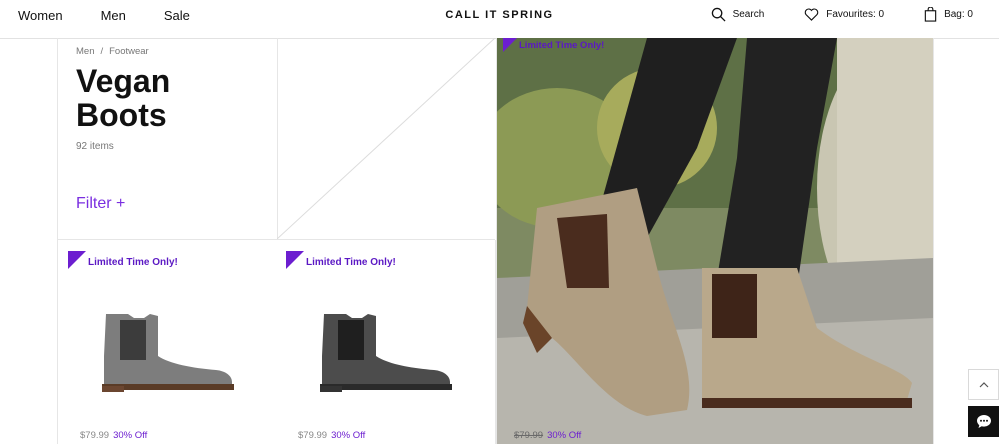 The height and width of the screenshot is (444, 999). I want to click on header-actions: Search Favourites: 0 Bag: 0, so click(822, 14).